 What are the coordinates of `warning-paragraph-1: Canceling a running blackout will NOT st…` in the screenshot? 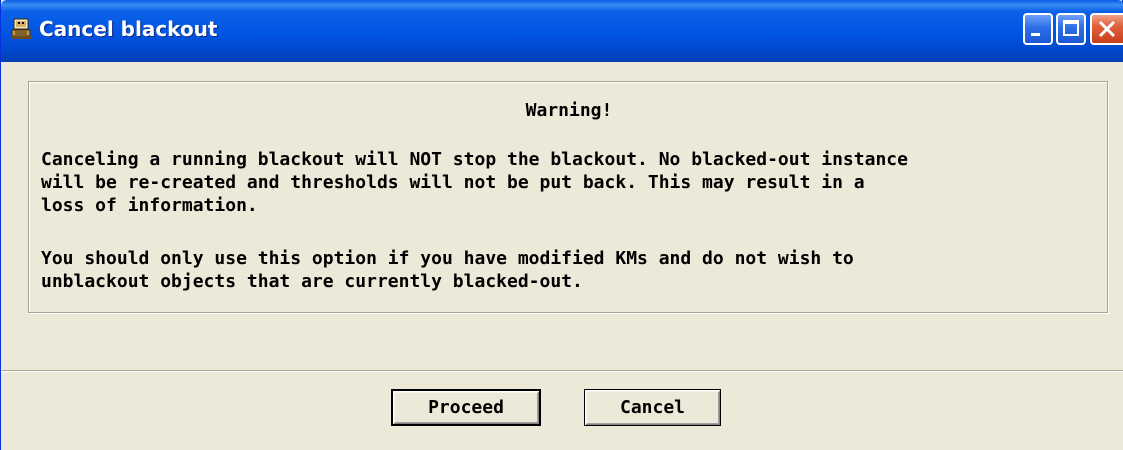 It's located at (474, 182).